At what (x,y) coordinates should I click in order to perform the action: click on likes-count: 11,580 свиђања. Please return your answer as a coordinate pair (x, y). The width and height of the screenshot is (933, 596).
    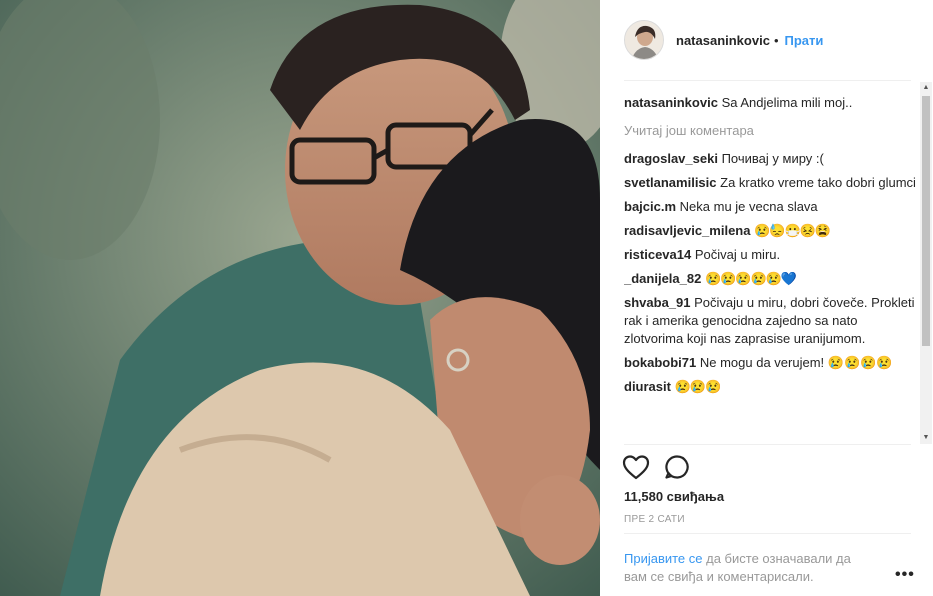
    Looking at the image, I should click on (674, 496).